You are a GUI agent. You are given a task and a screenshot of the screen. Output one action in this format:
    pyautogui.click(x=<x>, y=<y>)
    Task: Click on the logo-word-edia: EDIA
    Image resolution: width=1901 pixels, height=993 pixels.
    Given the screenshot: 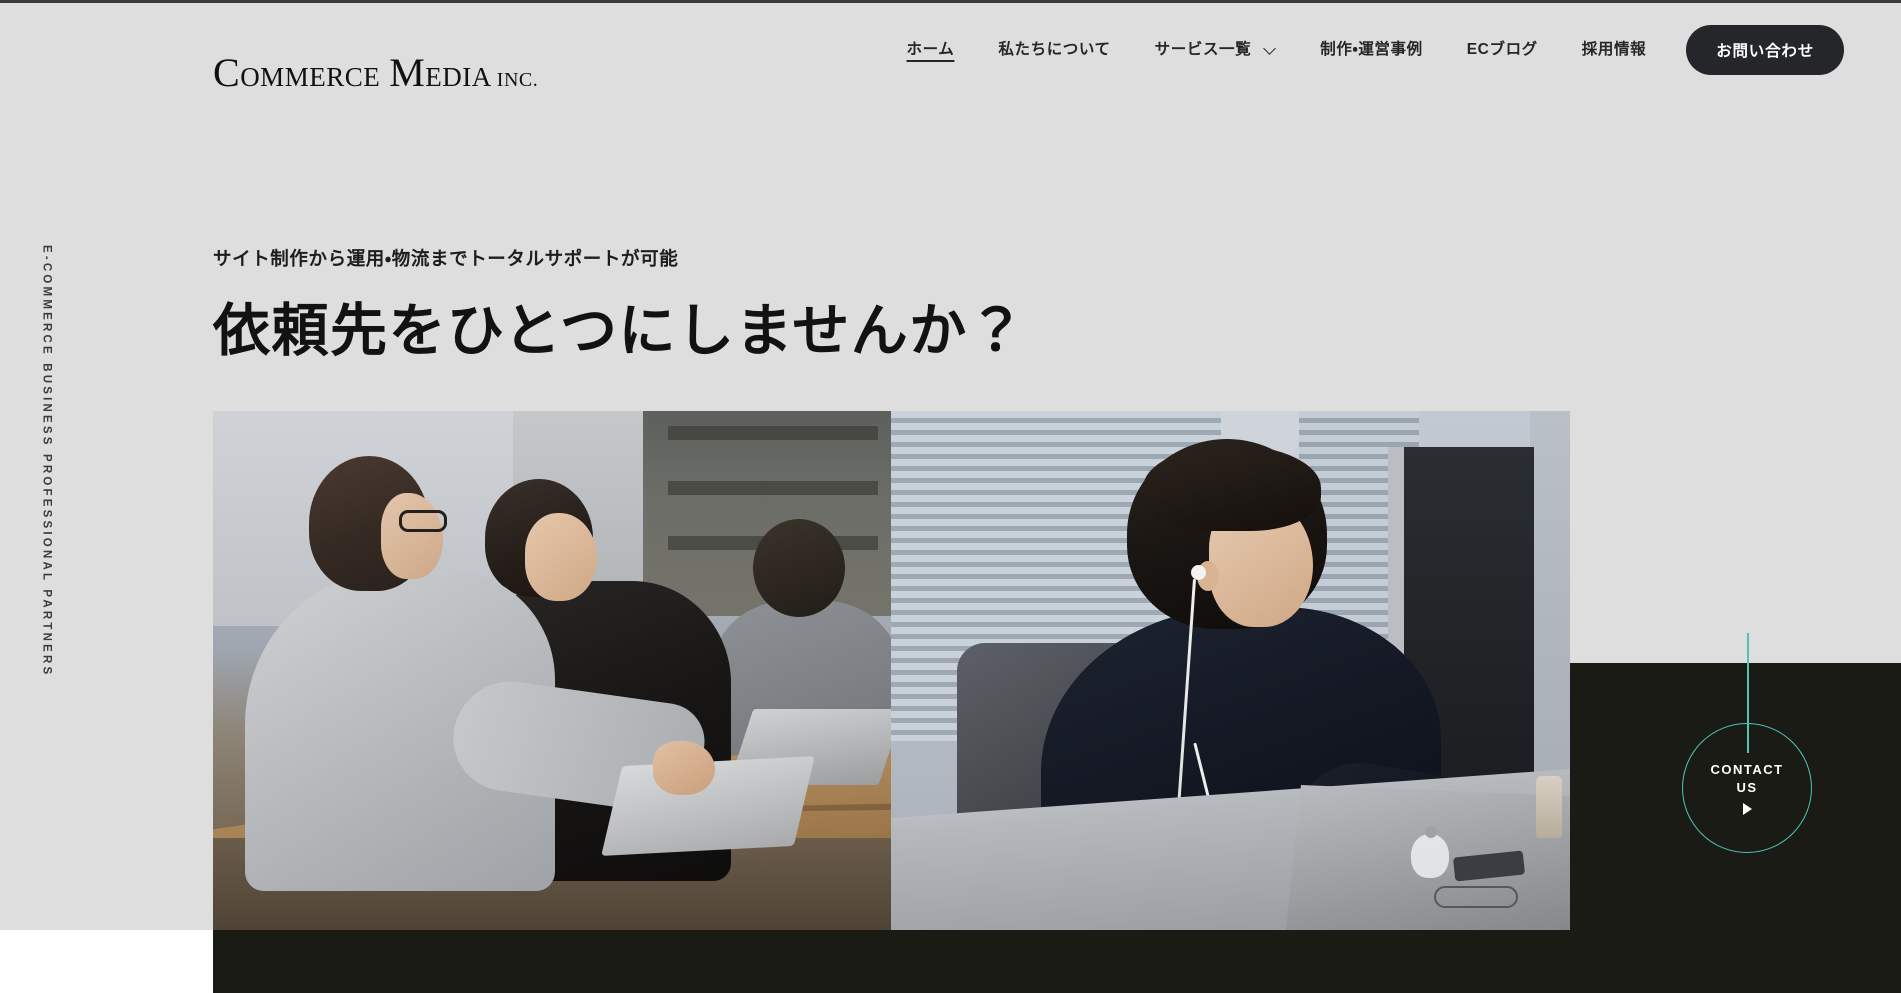 What is the action you would take?
    pyautogui.click(x=458, y=77)
    